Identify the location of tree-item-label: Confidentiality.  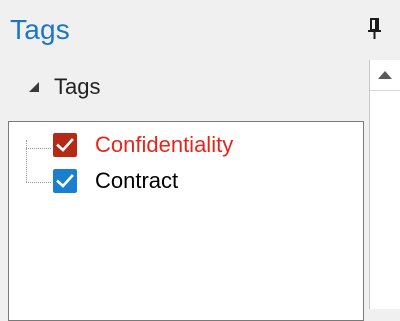
(164, 144).